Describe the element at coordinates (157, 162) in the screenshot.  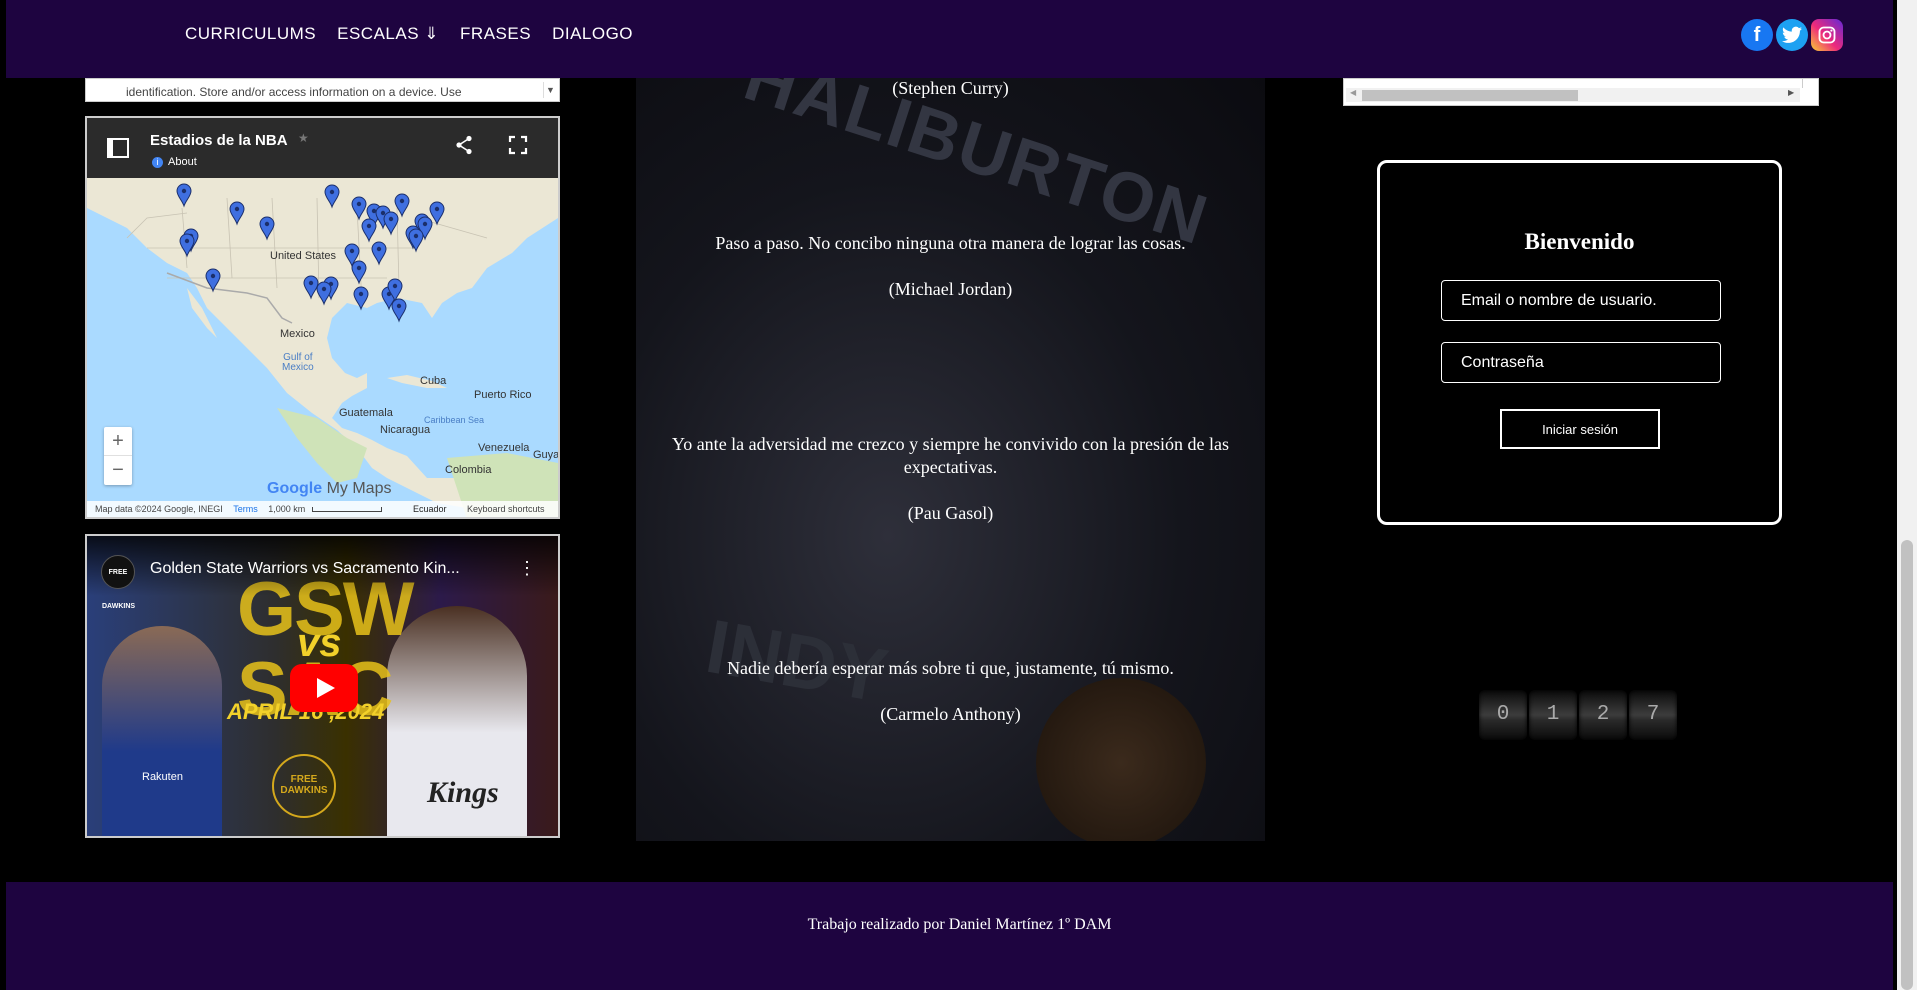
I see `info-icon: i` at that location.